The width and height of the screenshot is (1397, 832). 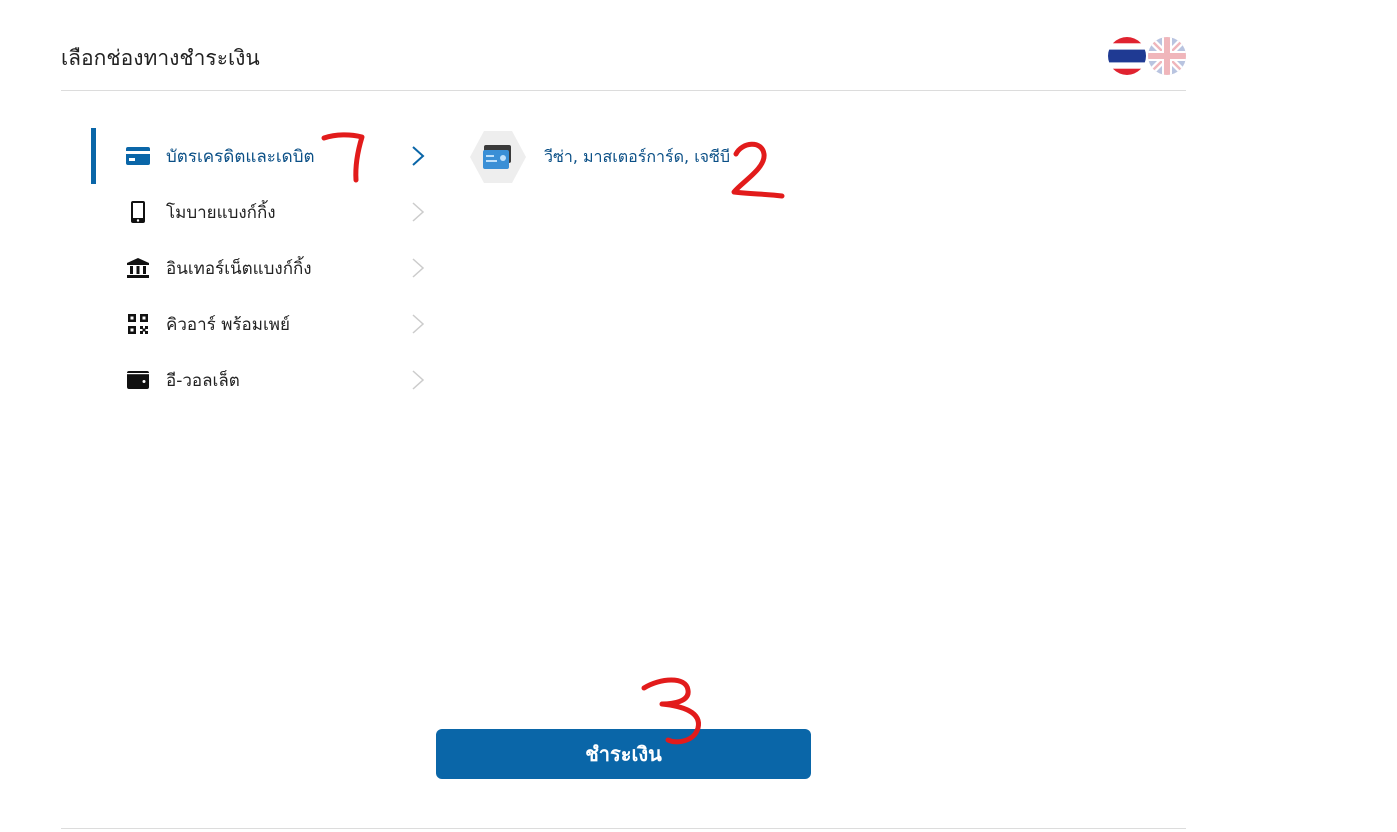 I want to click on method-item-qr-promptpay: คิวอาร์ พร้อมเพย์, so click(x=263, y=324).